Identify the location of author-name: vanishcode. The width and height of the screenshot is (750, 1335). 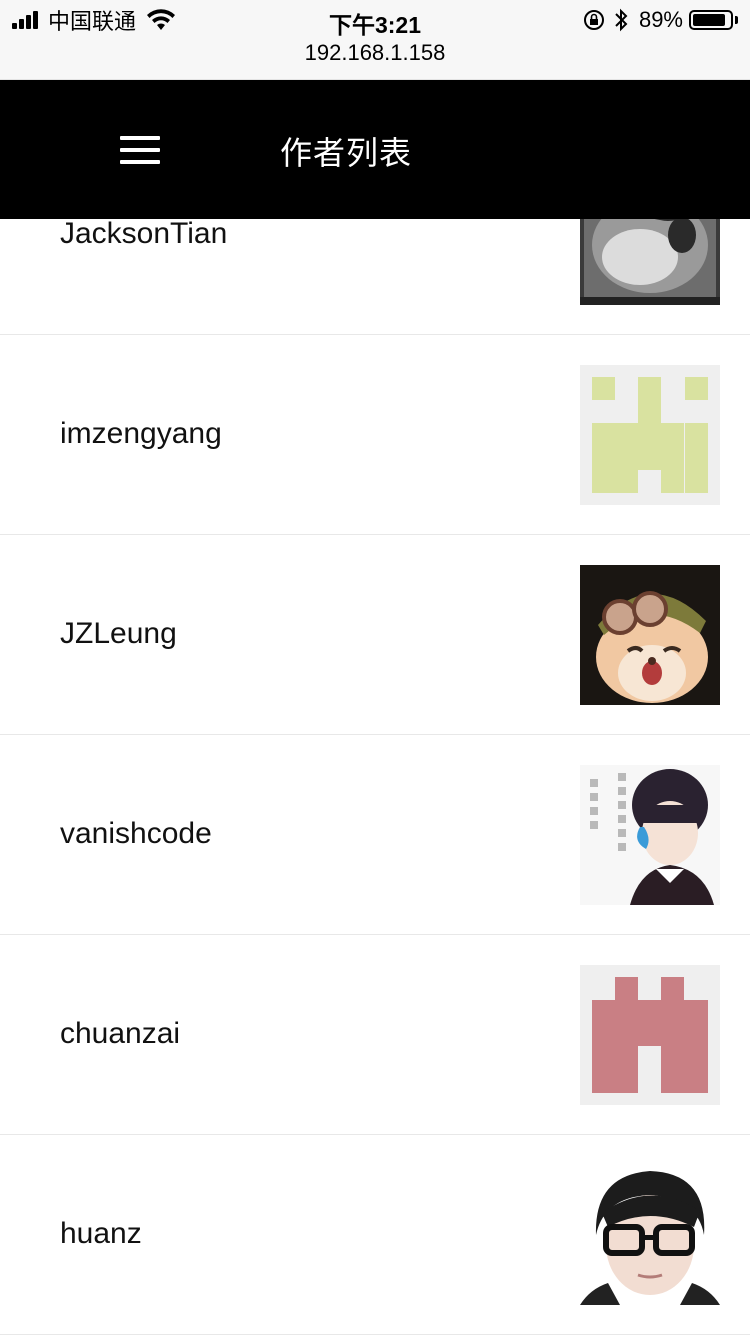
(136, 833).